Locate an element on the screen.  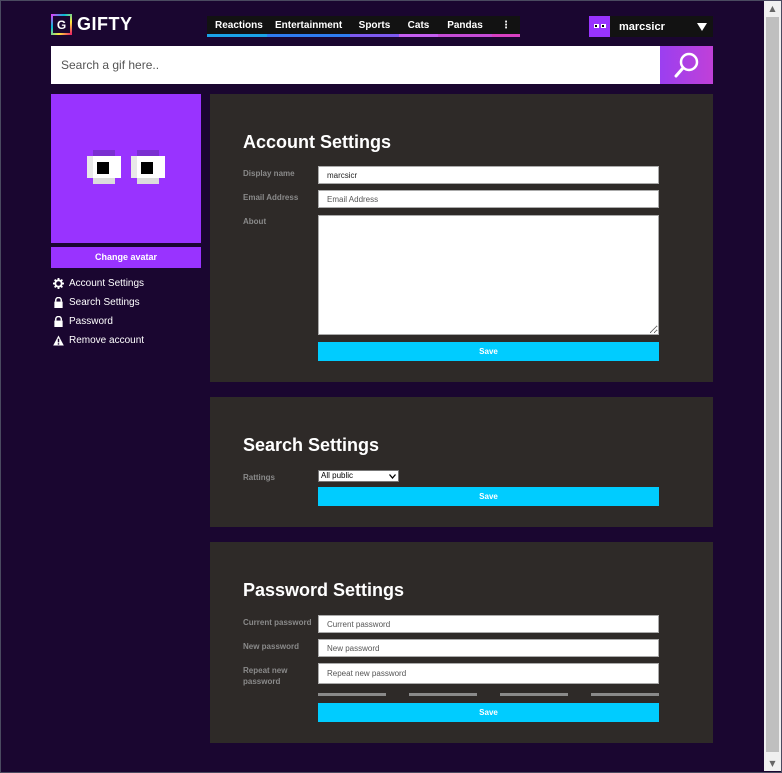
search-settings-panel: Search Settings Rattings All public Save is located at coordinates (461, 462).